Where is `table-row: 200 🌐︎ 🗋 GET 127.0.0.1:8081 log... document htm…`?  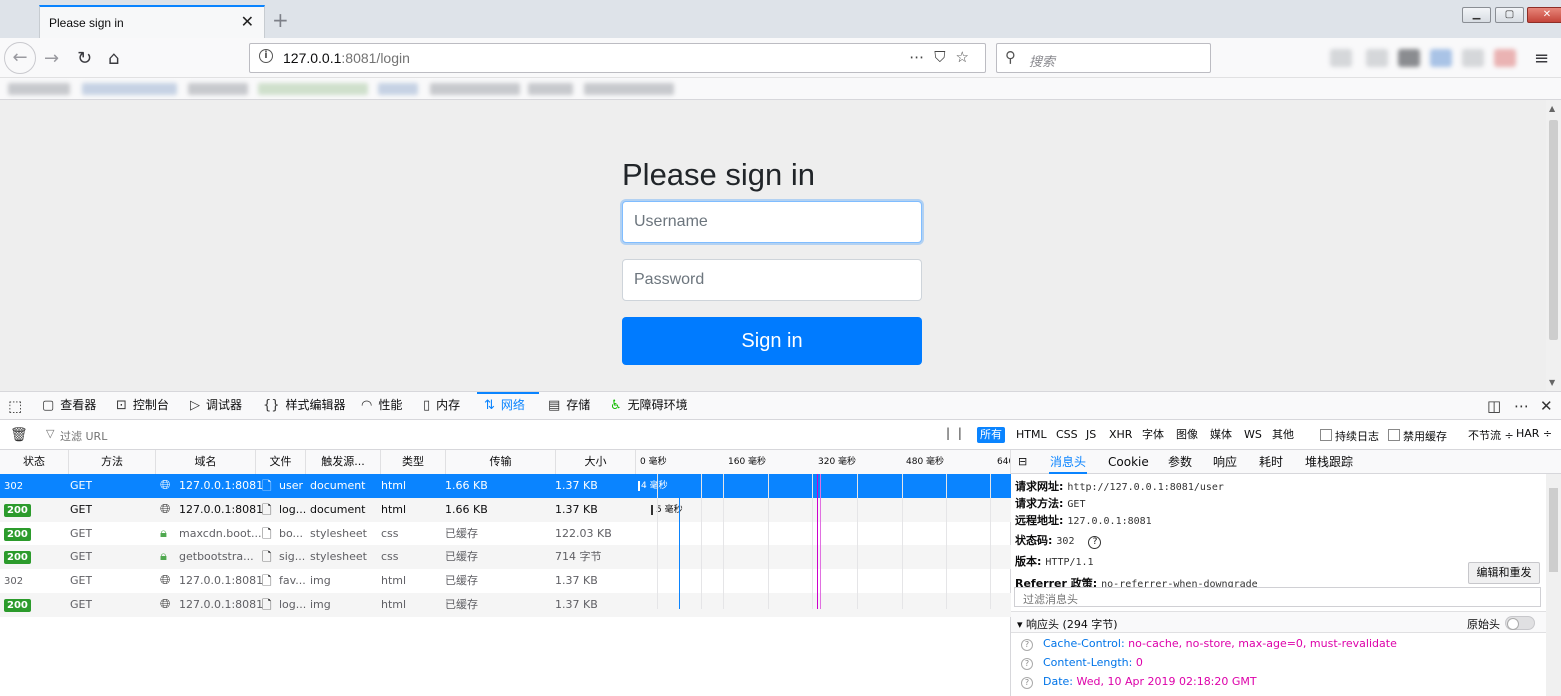 table-row: 200 🌐︎ 🗋 GET 127.0.0.1:8081 log... document htm… is located at coordinates (505, 509).